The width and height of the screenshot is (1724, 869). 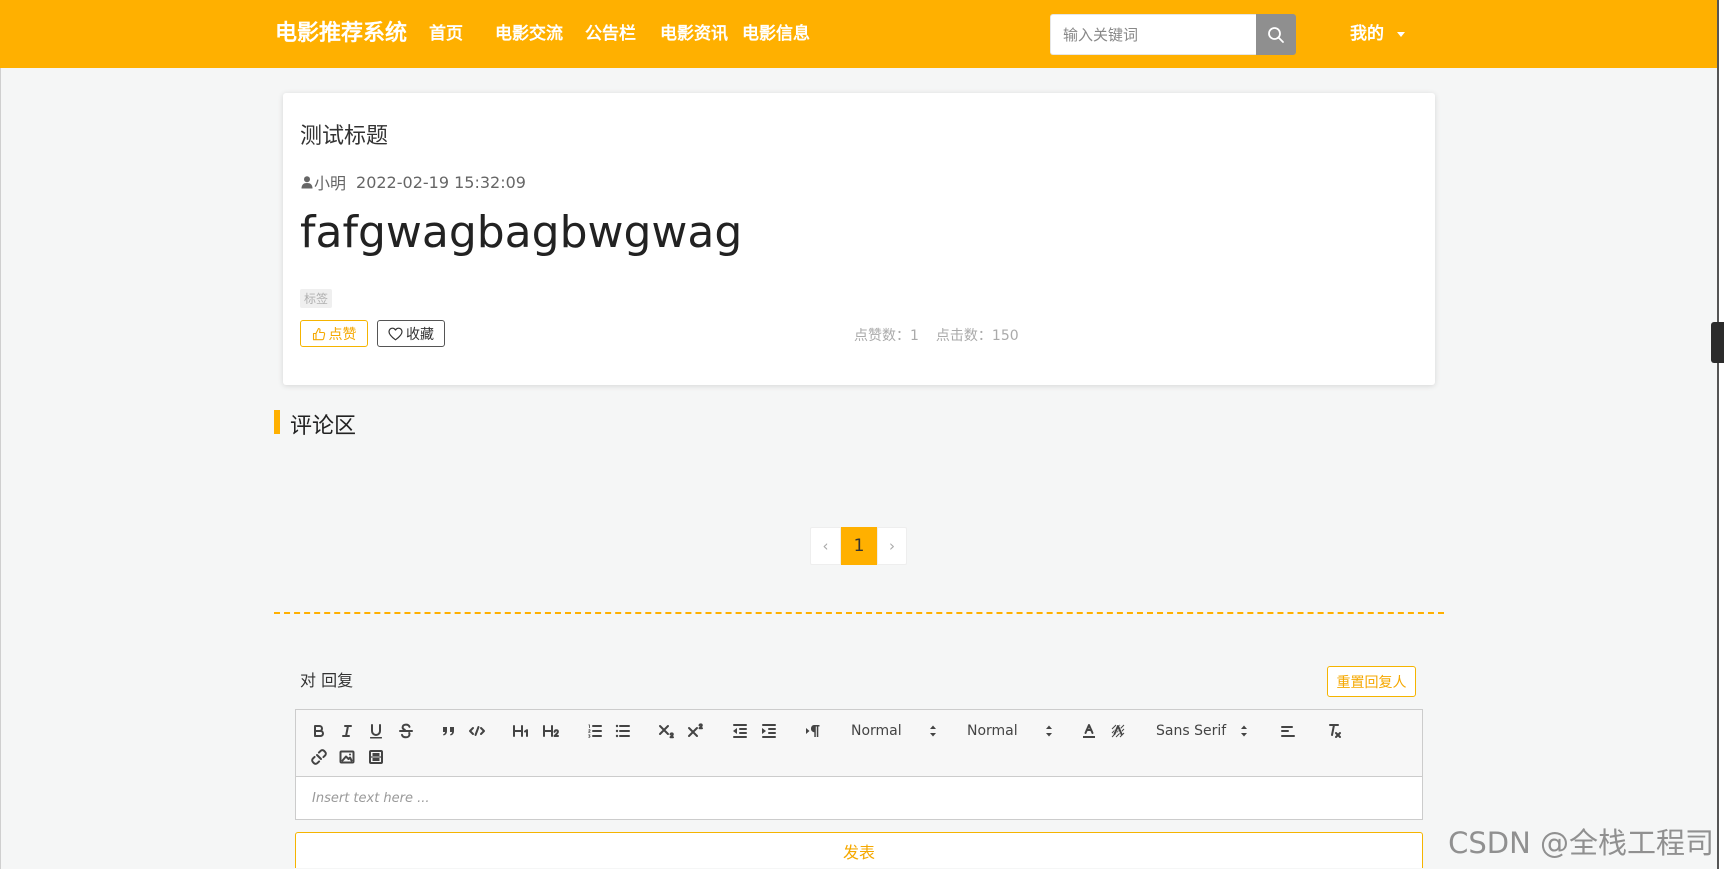 I want to click on clean-format-icon, so click(x=1335, y=731).